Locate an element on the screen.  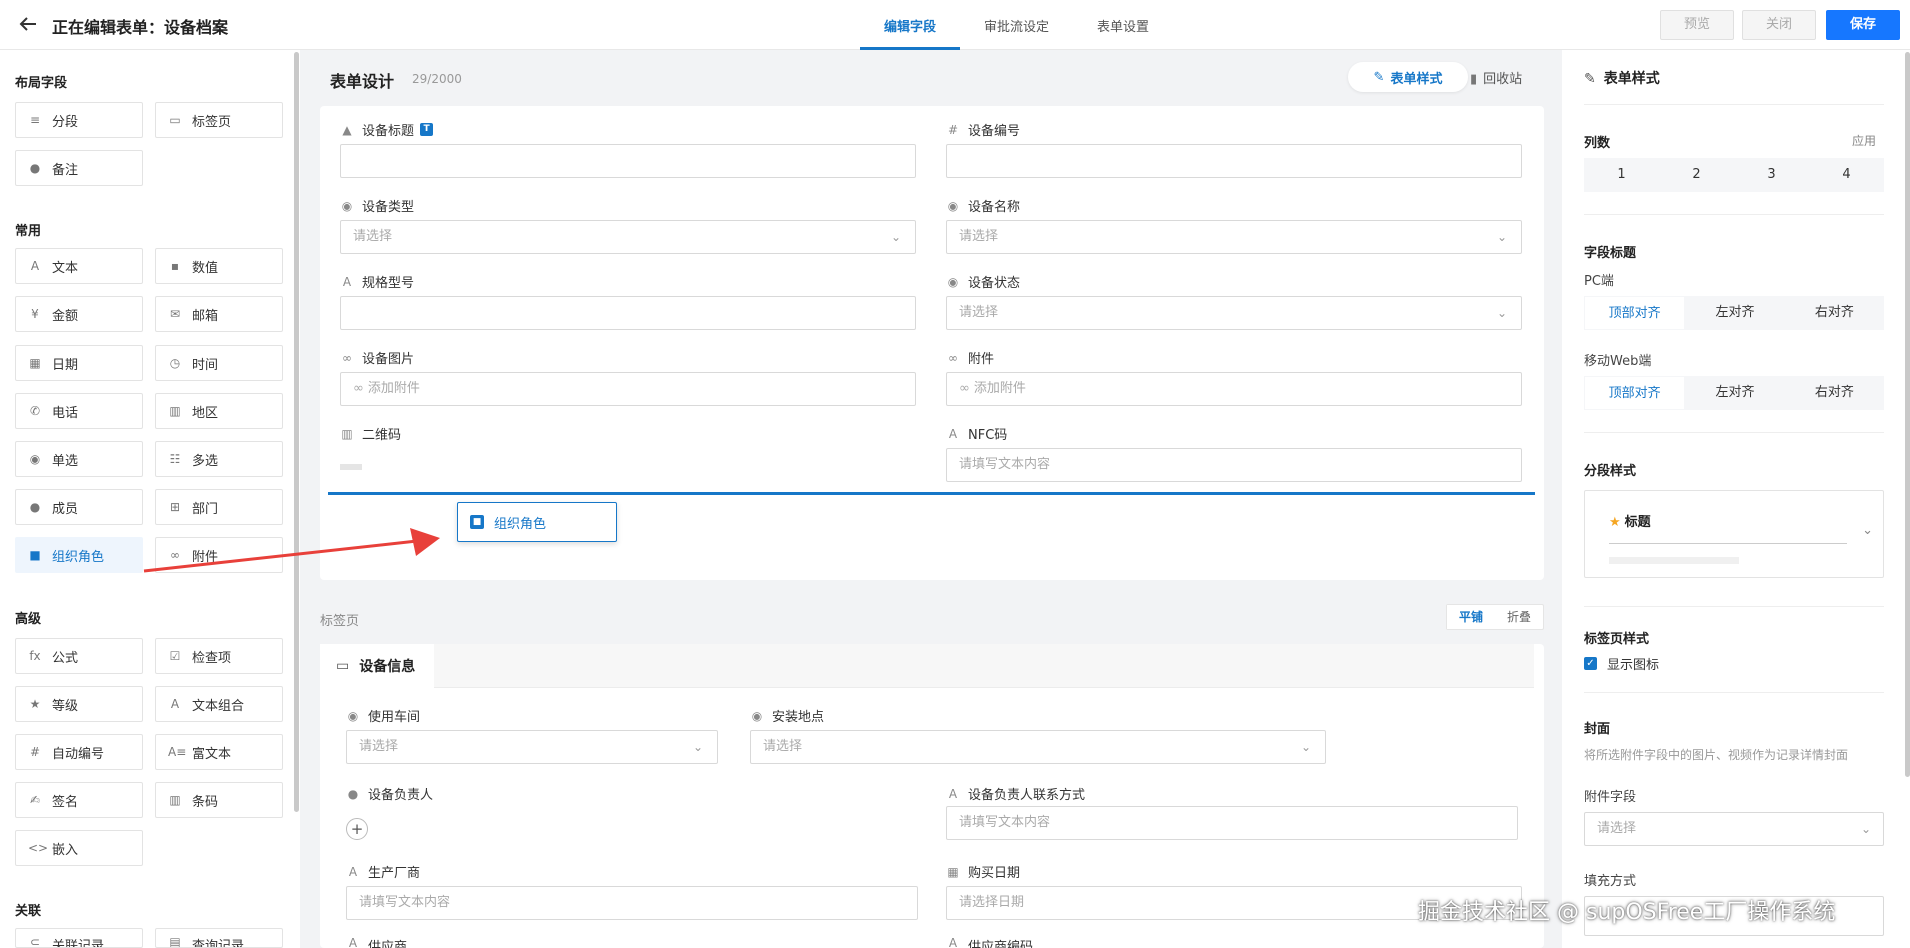
style-panel-scrollbar is located at coordinates (1907, 414).